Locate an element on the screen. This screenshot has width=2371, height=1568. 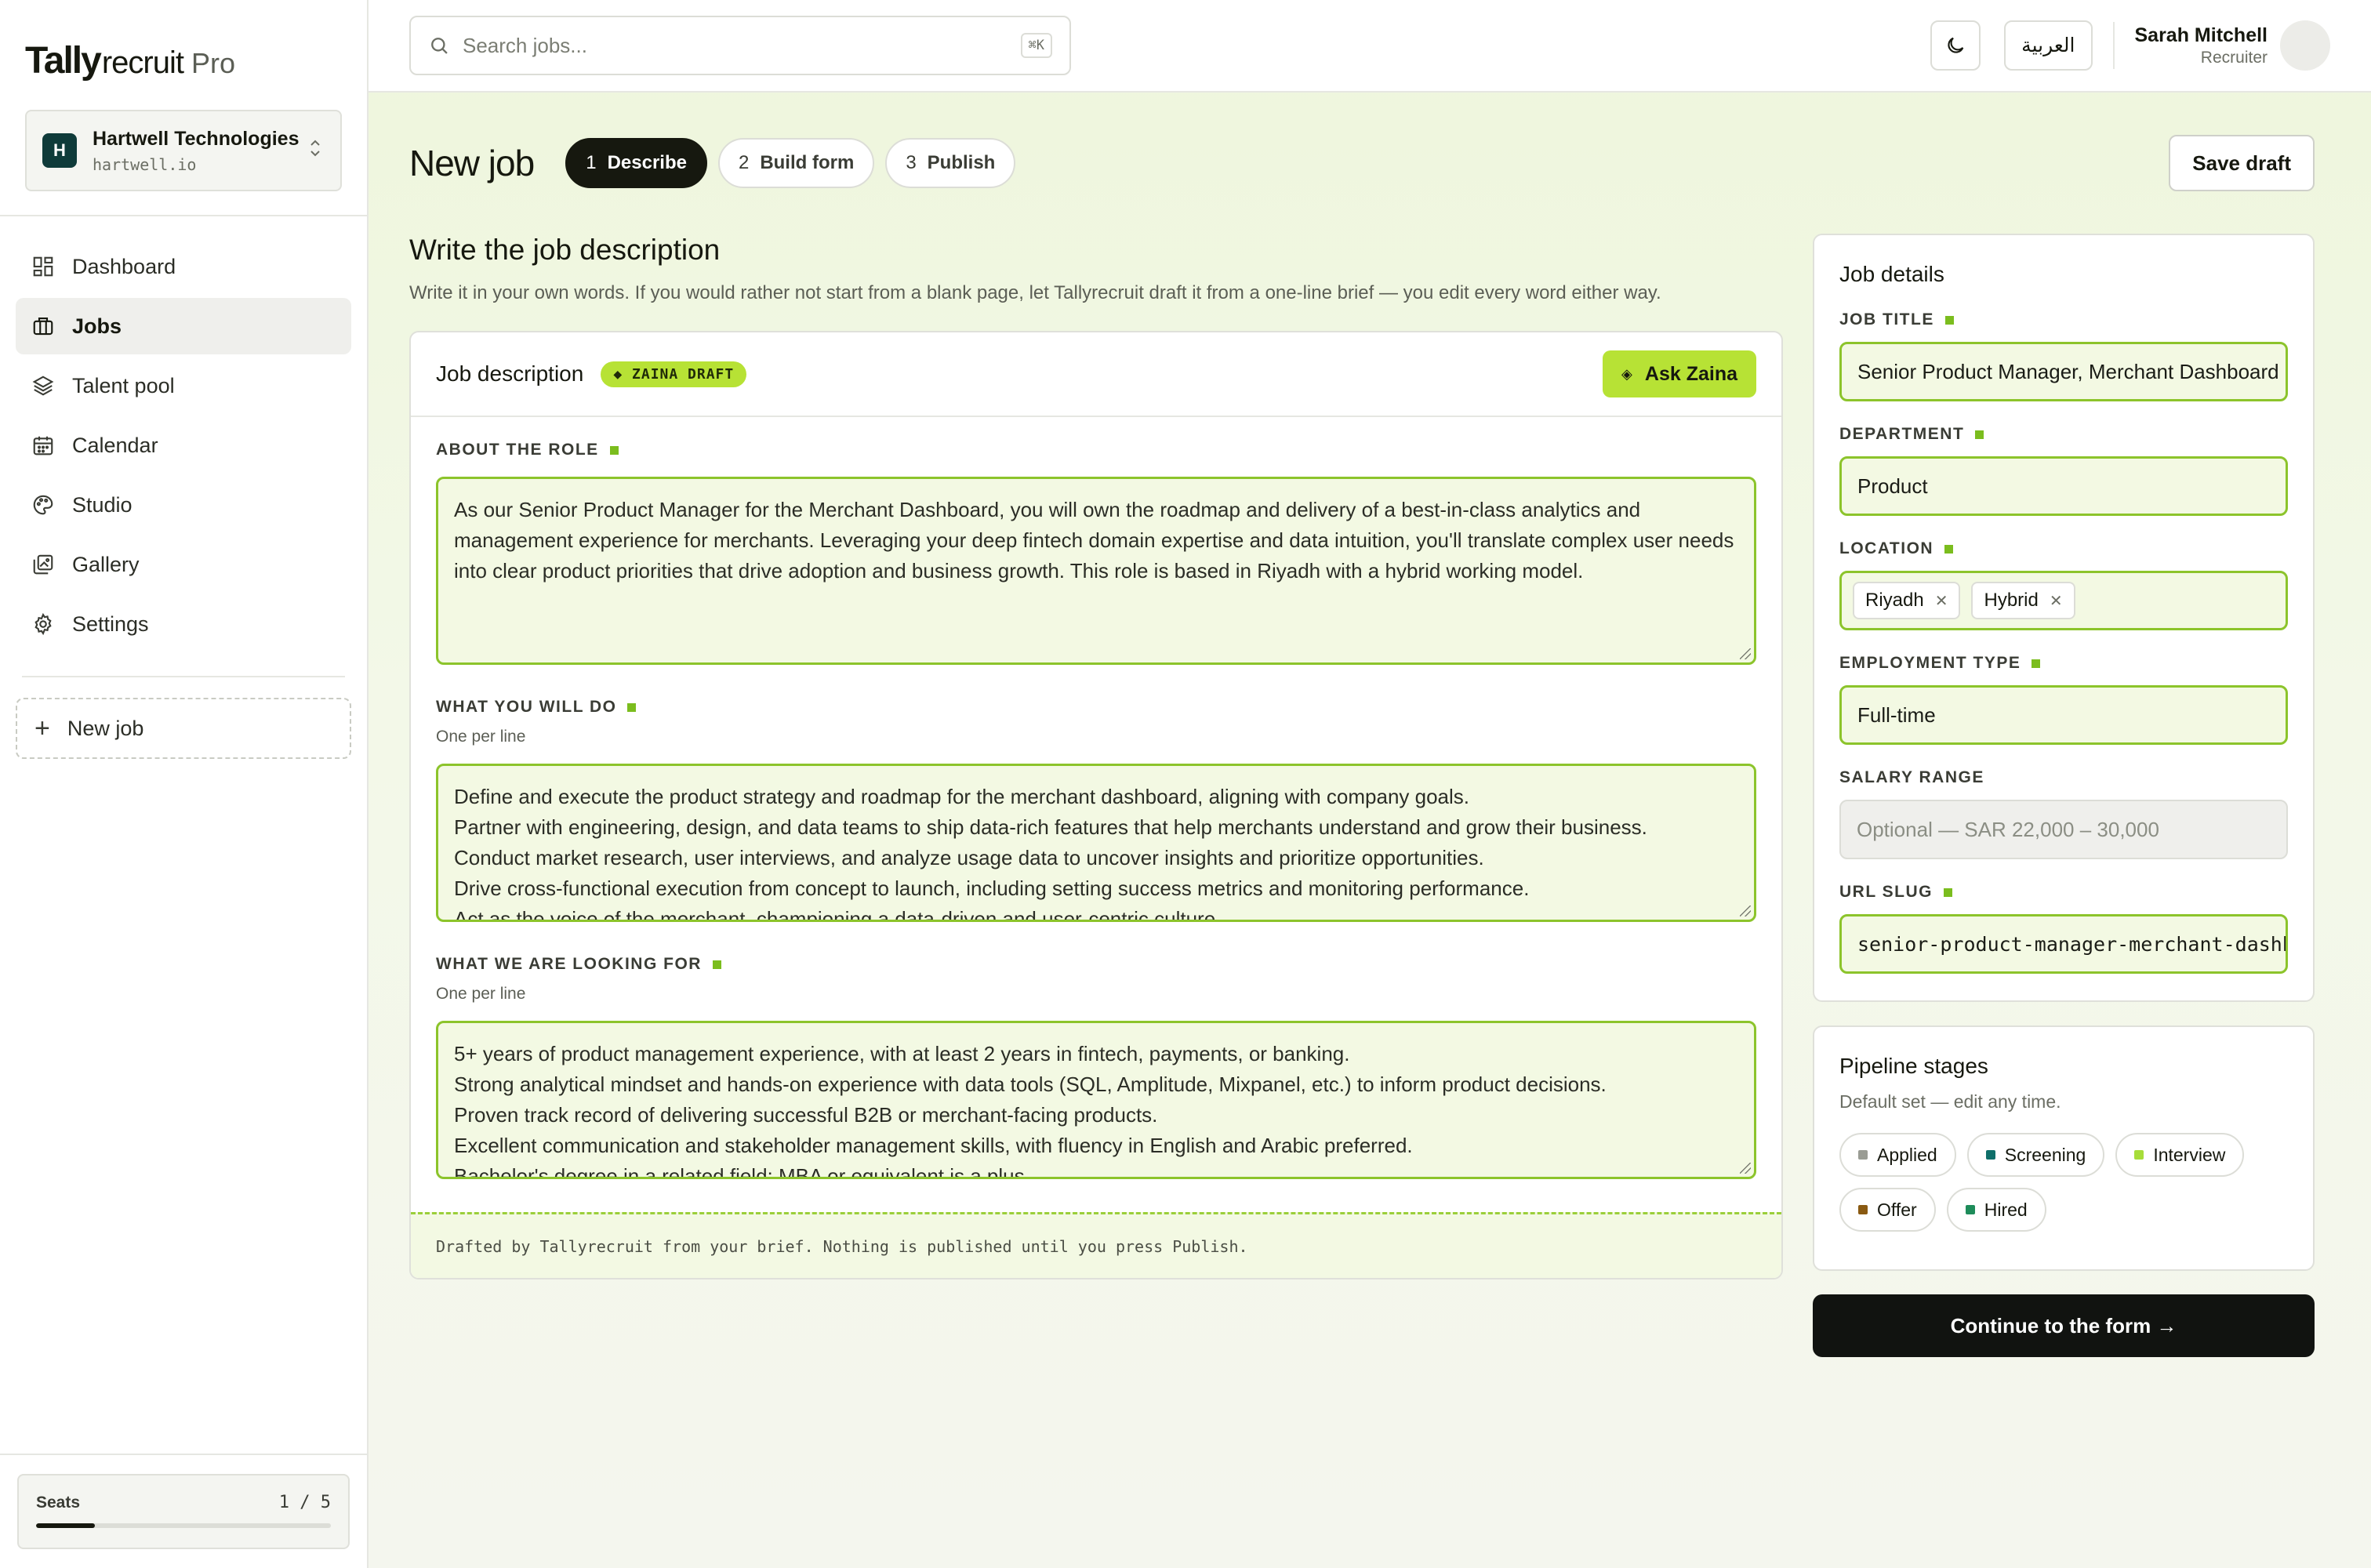
sidebar-item-label: Studio is located at coordinates (102, 504).